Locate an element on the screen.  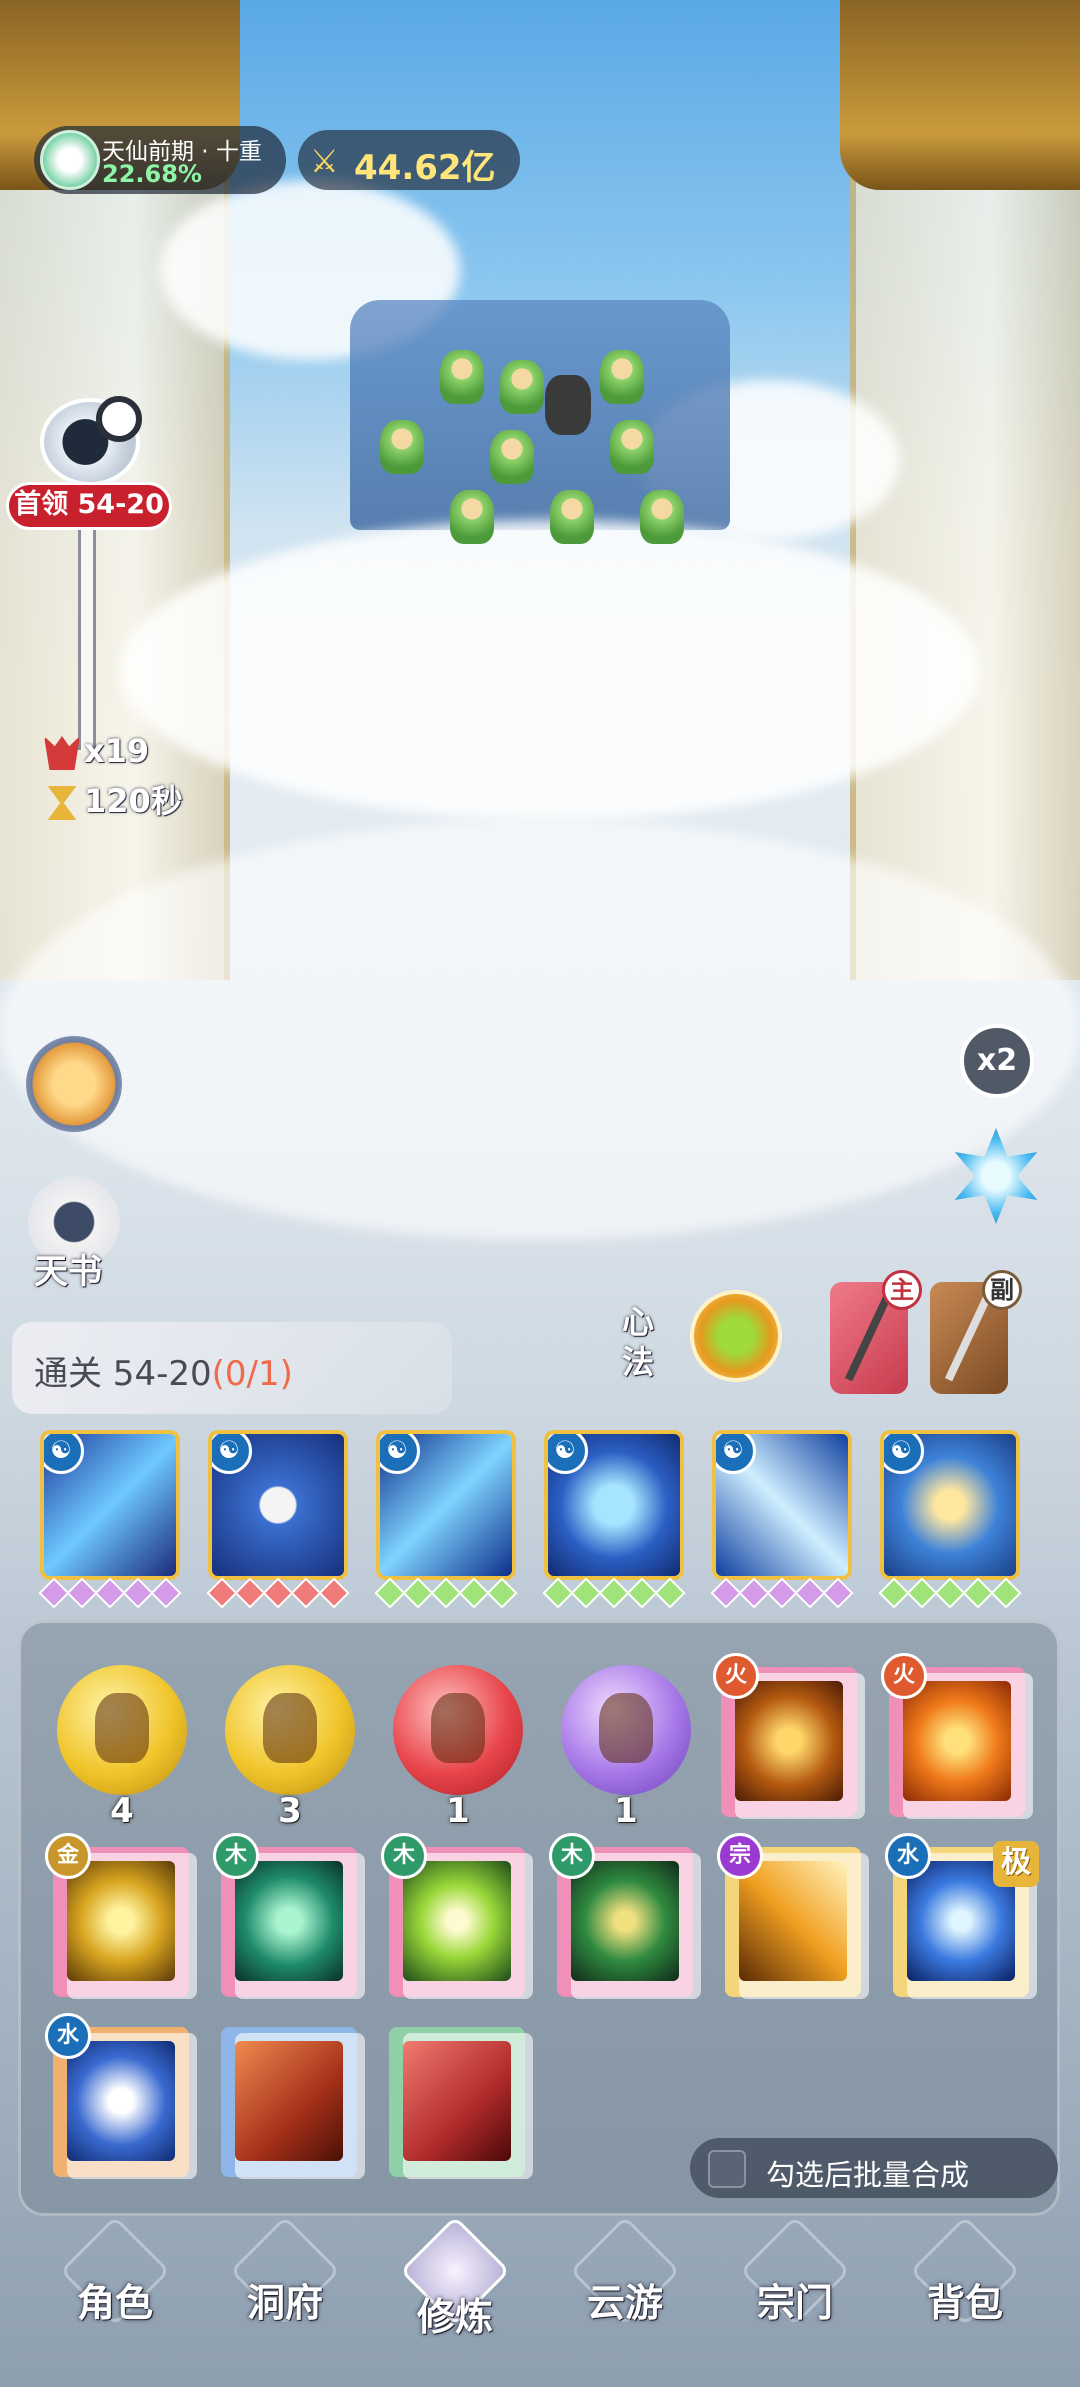
skill-card: 宗 is located at coordinates (793, 1916).